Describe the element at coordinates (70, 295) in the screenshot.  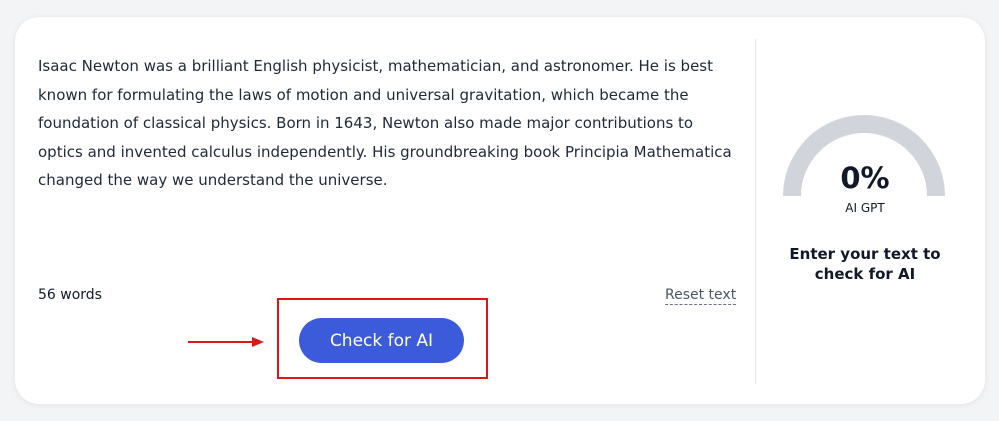
I see `word-count: 56 words` at that location.